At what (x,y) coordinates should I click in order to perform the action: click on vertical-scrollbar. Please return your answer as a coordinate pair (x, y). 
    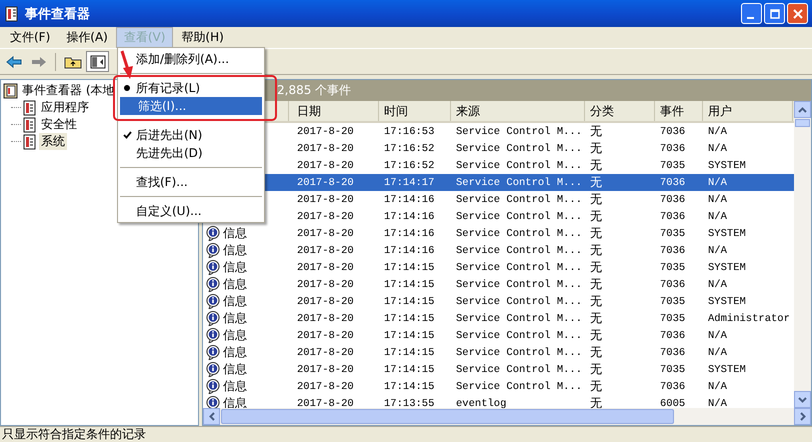
    Looking at the image, I should click on (802, 254).